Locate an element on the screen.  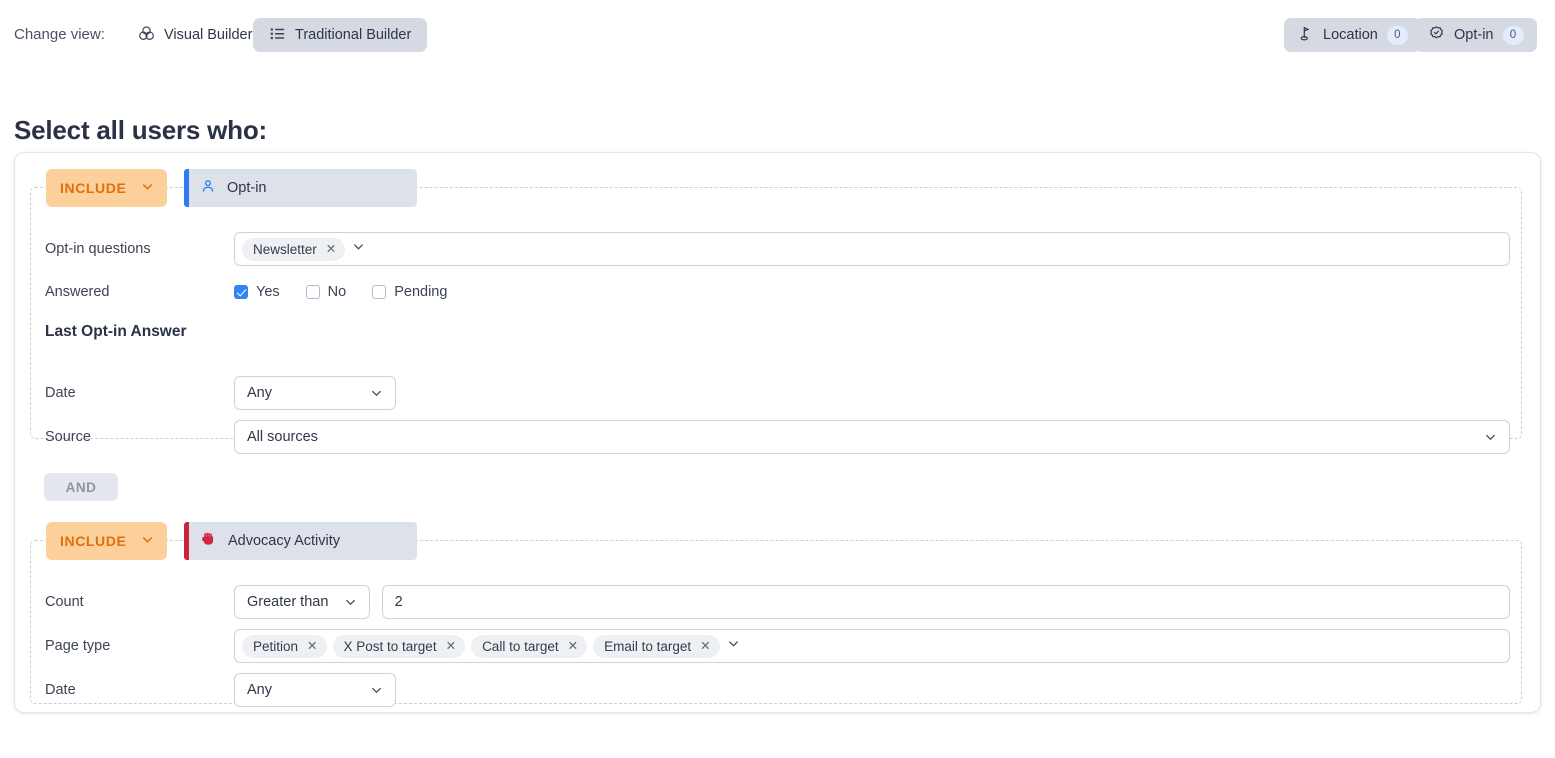
checkbox-answered-pending-label: Pending is located at coordinates (421, 292).